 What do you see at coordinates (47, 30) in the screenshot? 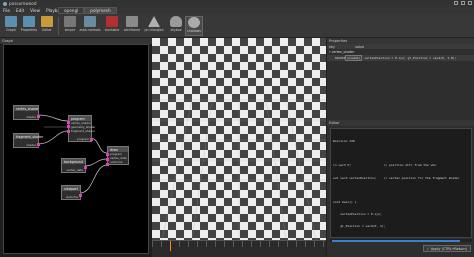
I see `editor-button-label: Editor` at bounding box center [47, 30].